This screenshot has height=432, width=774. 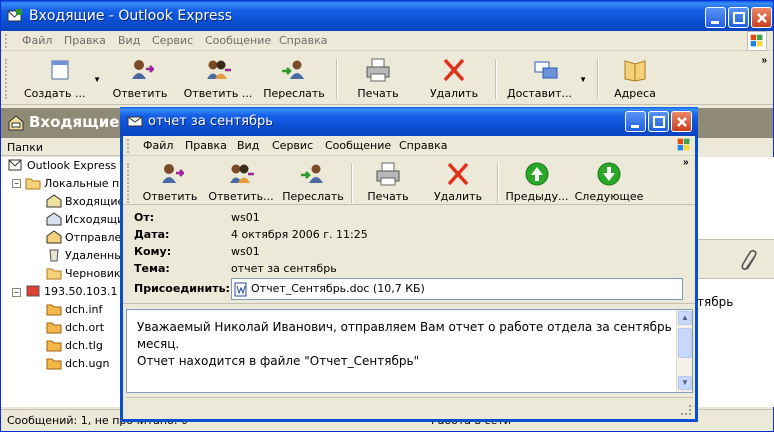 I want to click on subject-label: Тема:, so click(x=152, y=268).